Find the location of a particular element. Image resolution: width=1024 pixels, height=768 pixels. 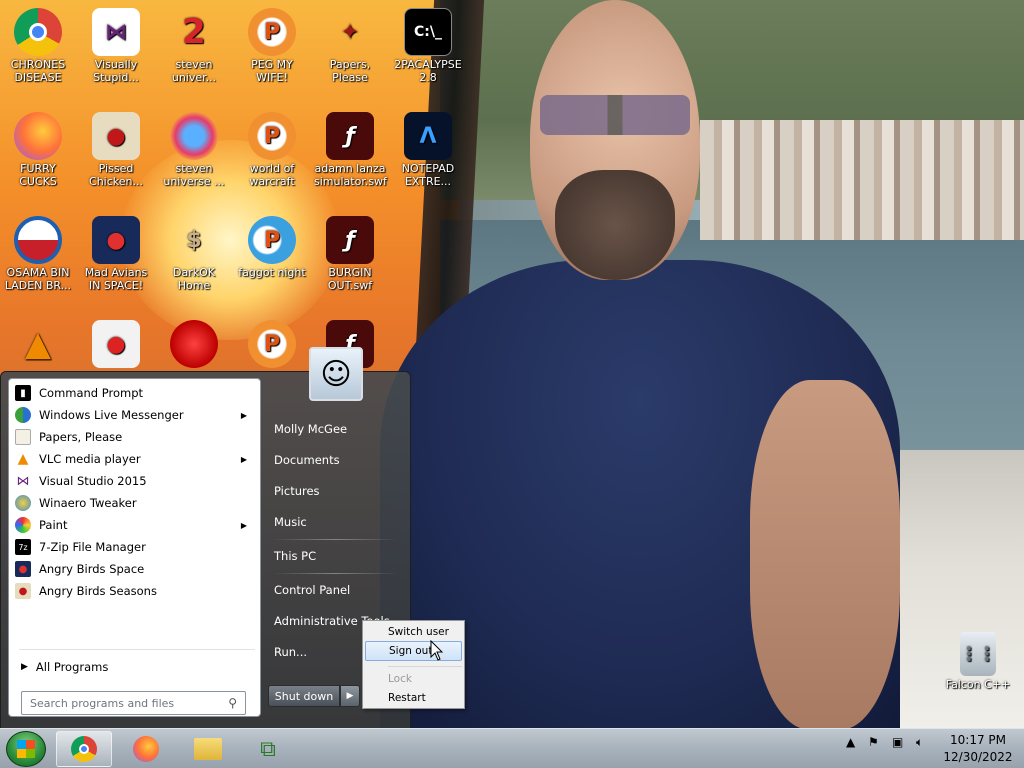

desktop-icon-chrome: CHRONES DISEASE is located at coordinates (38, 46).